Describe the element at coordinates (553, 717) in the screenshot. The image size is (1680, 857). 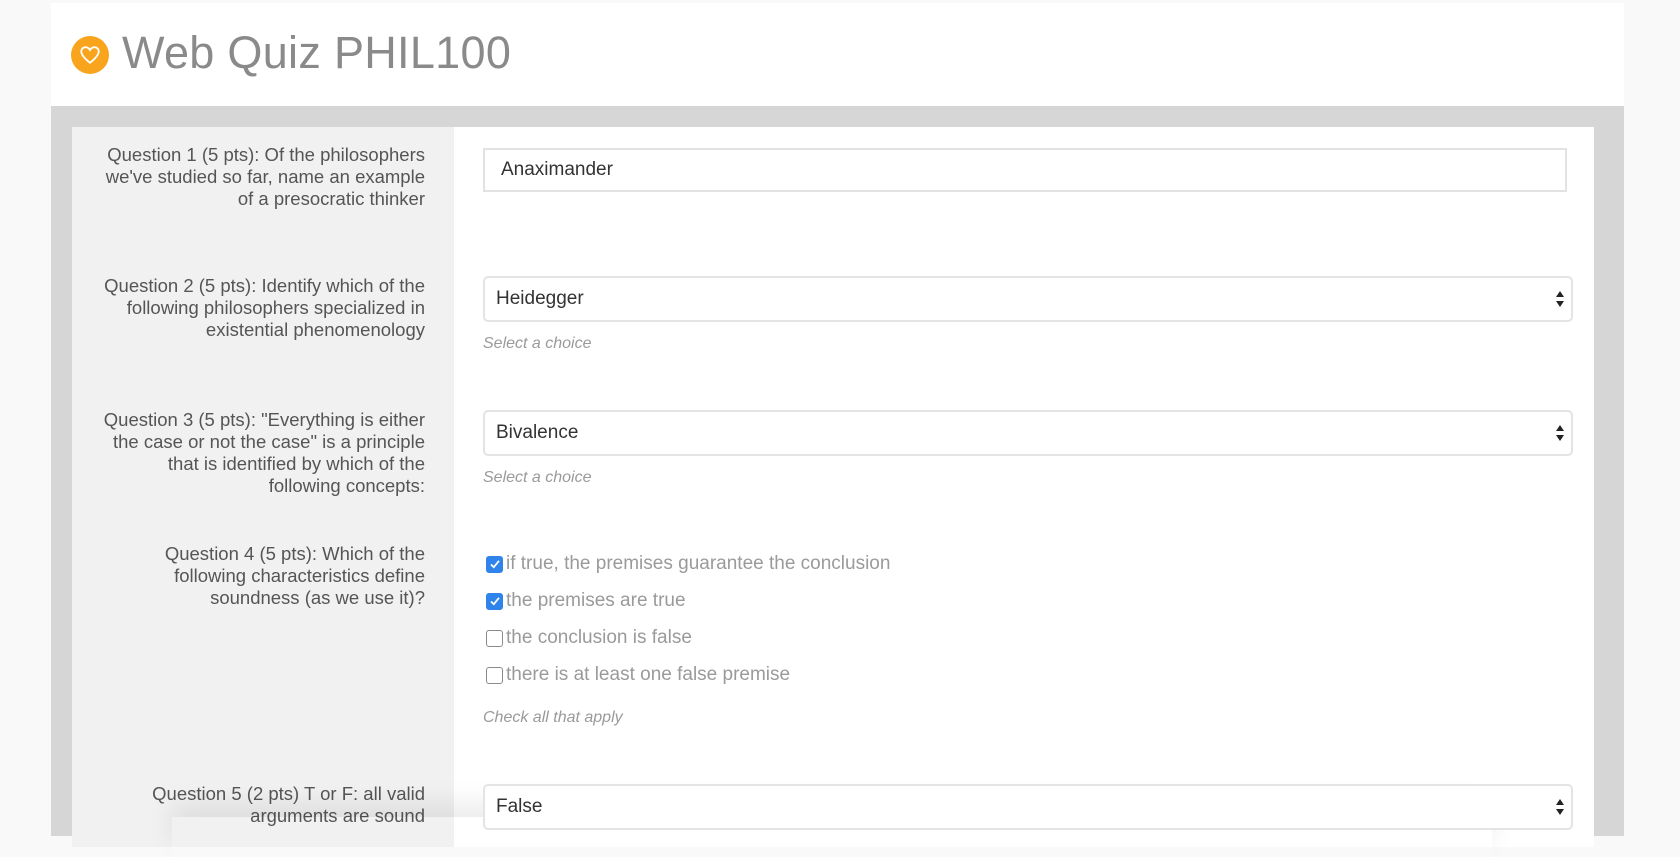
I see `question-4-hint: Check all that apply` at that location.